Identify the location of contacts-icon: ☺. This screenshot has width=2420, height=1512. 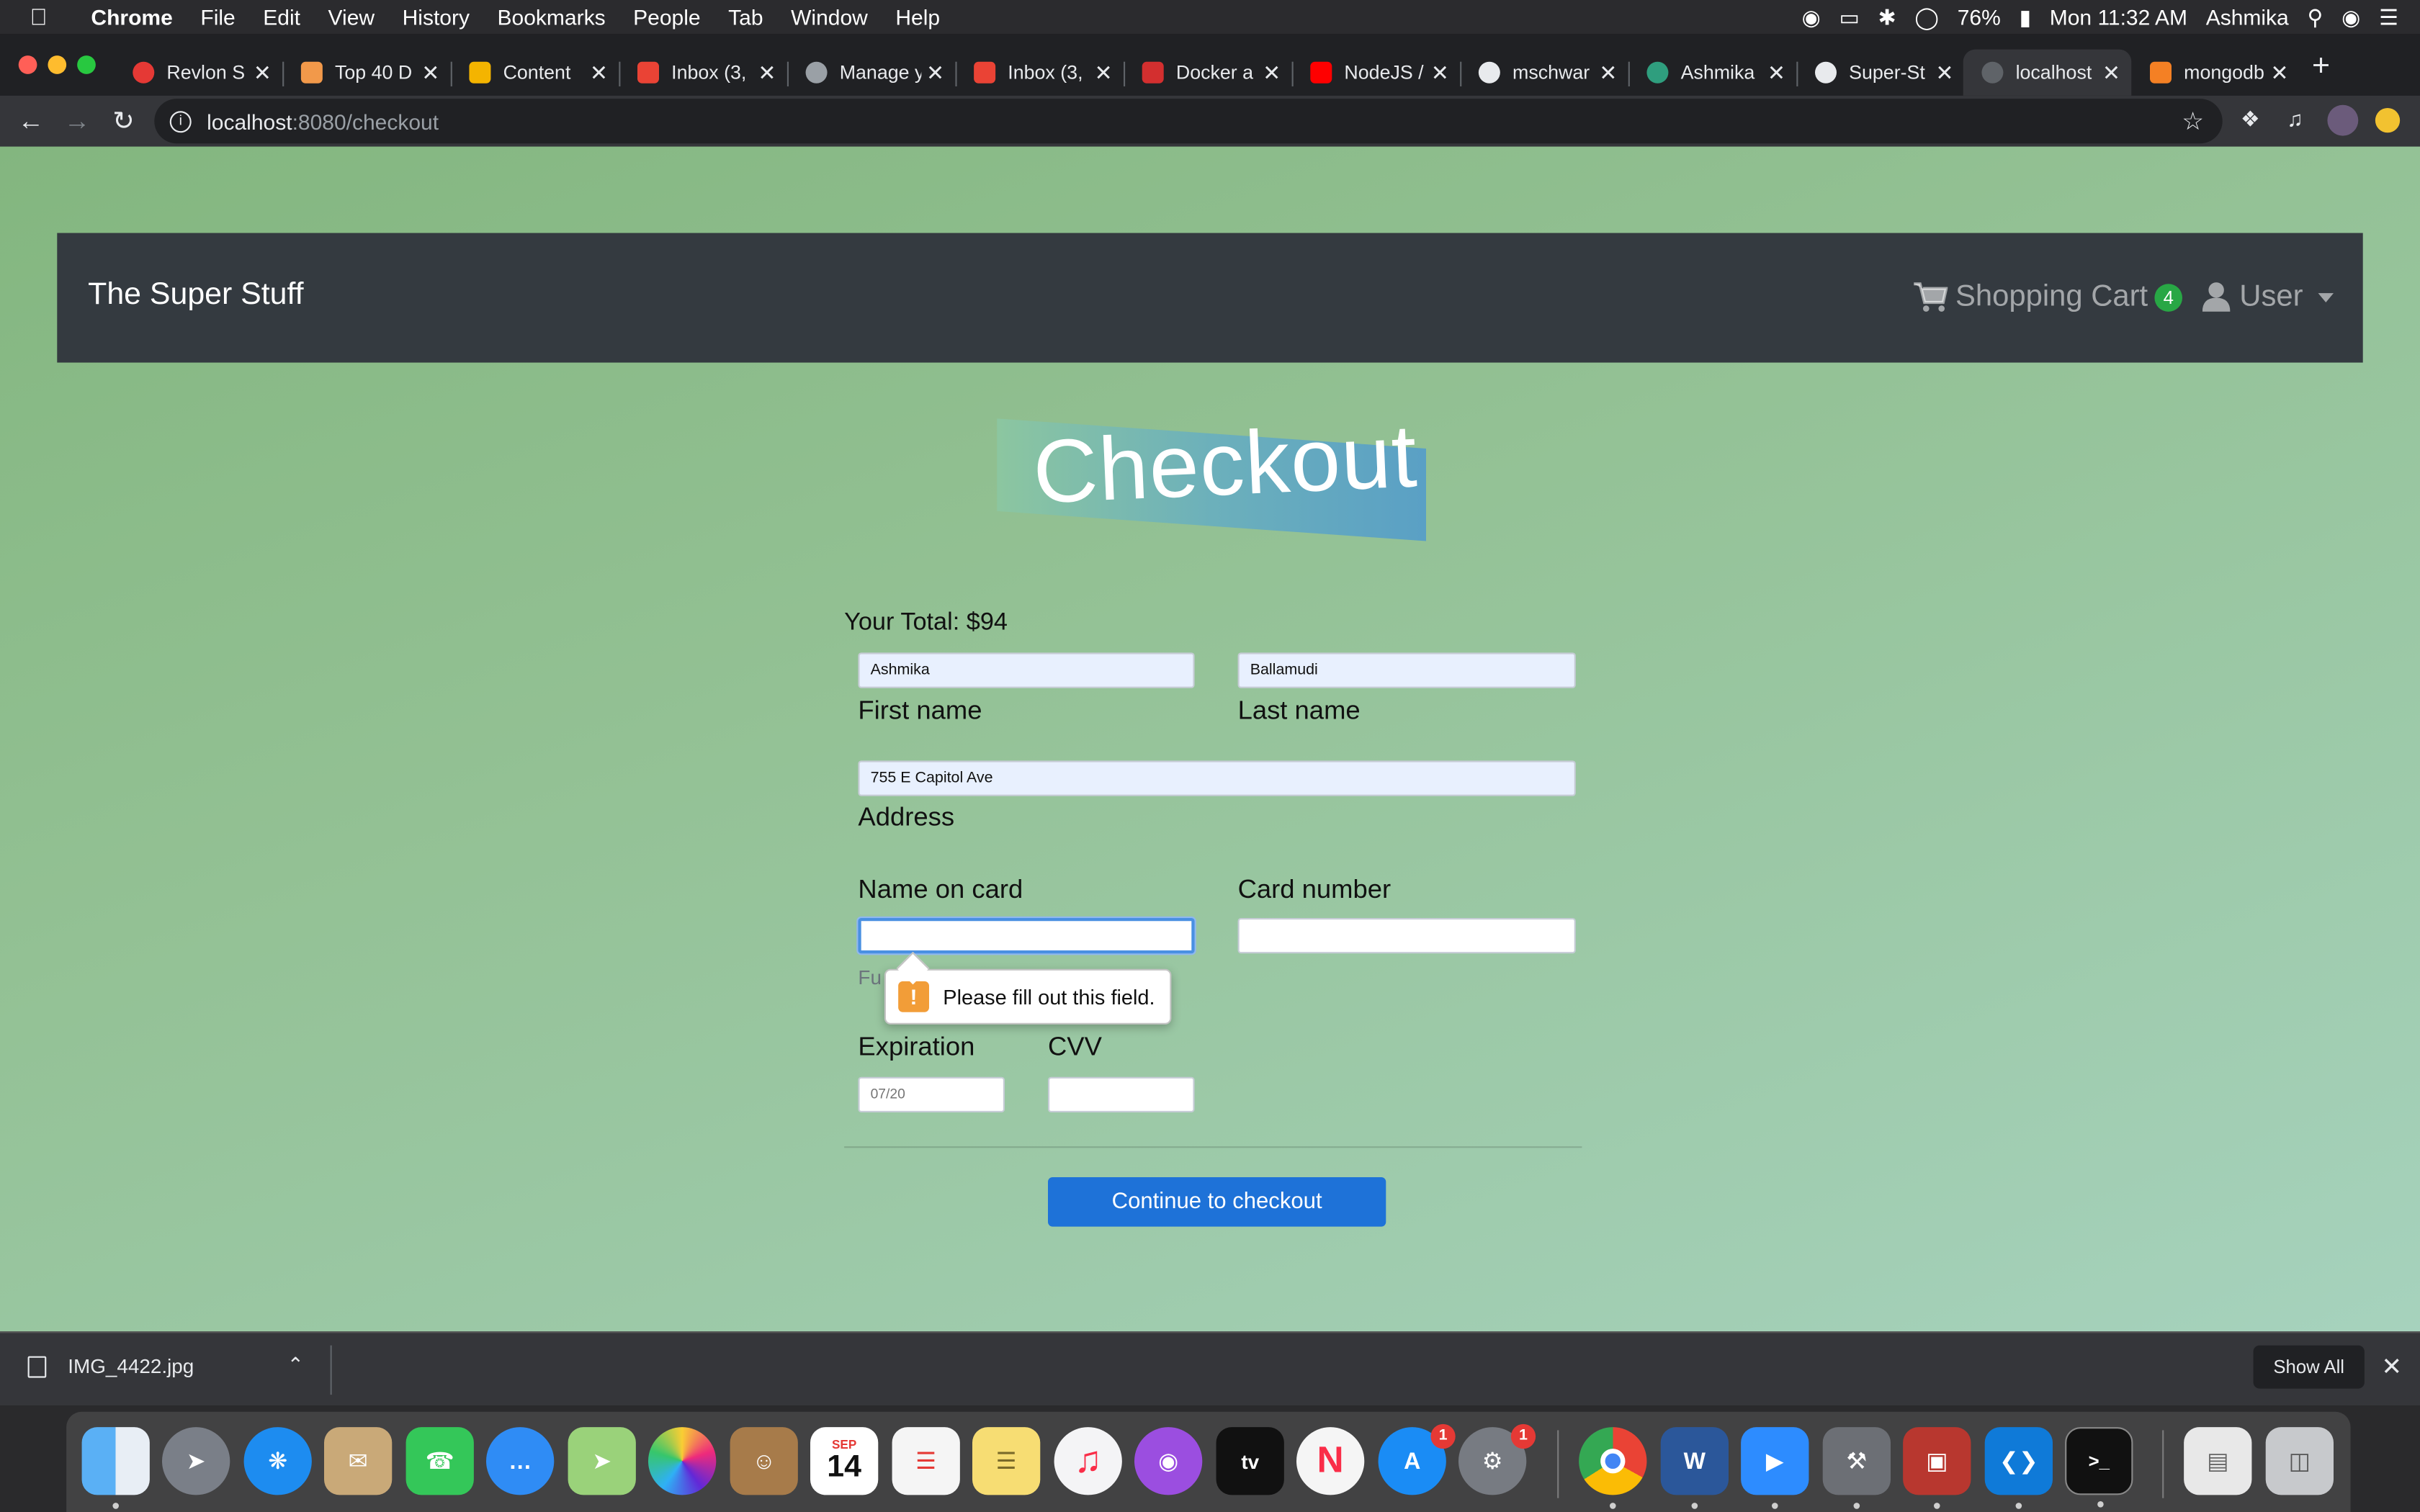
(764, 1461).